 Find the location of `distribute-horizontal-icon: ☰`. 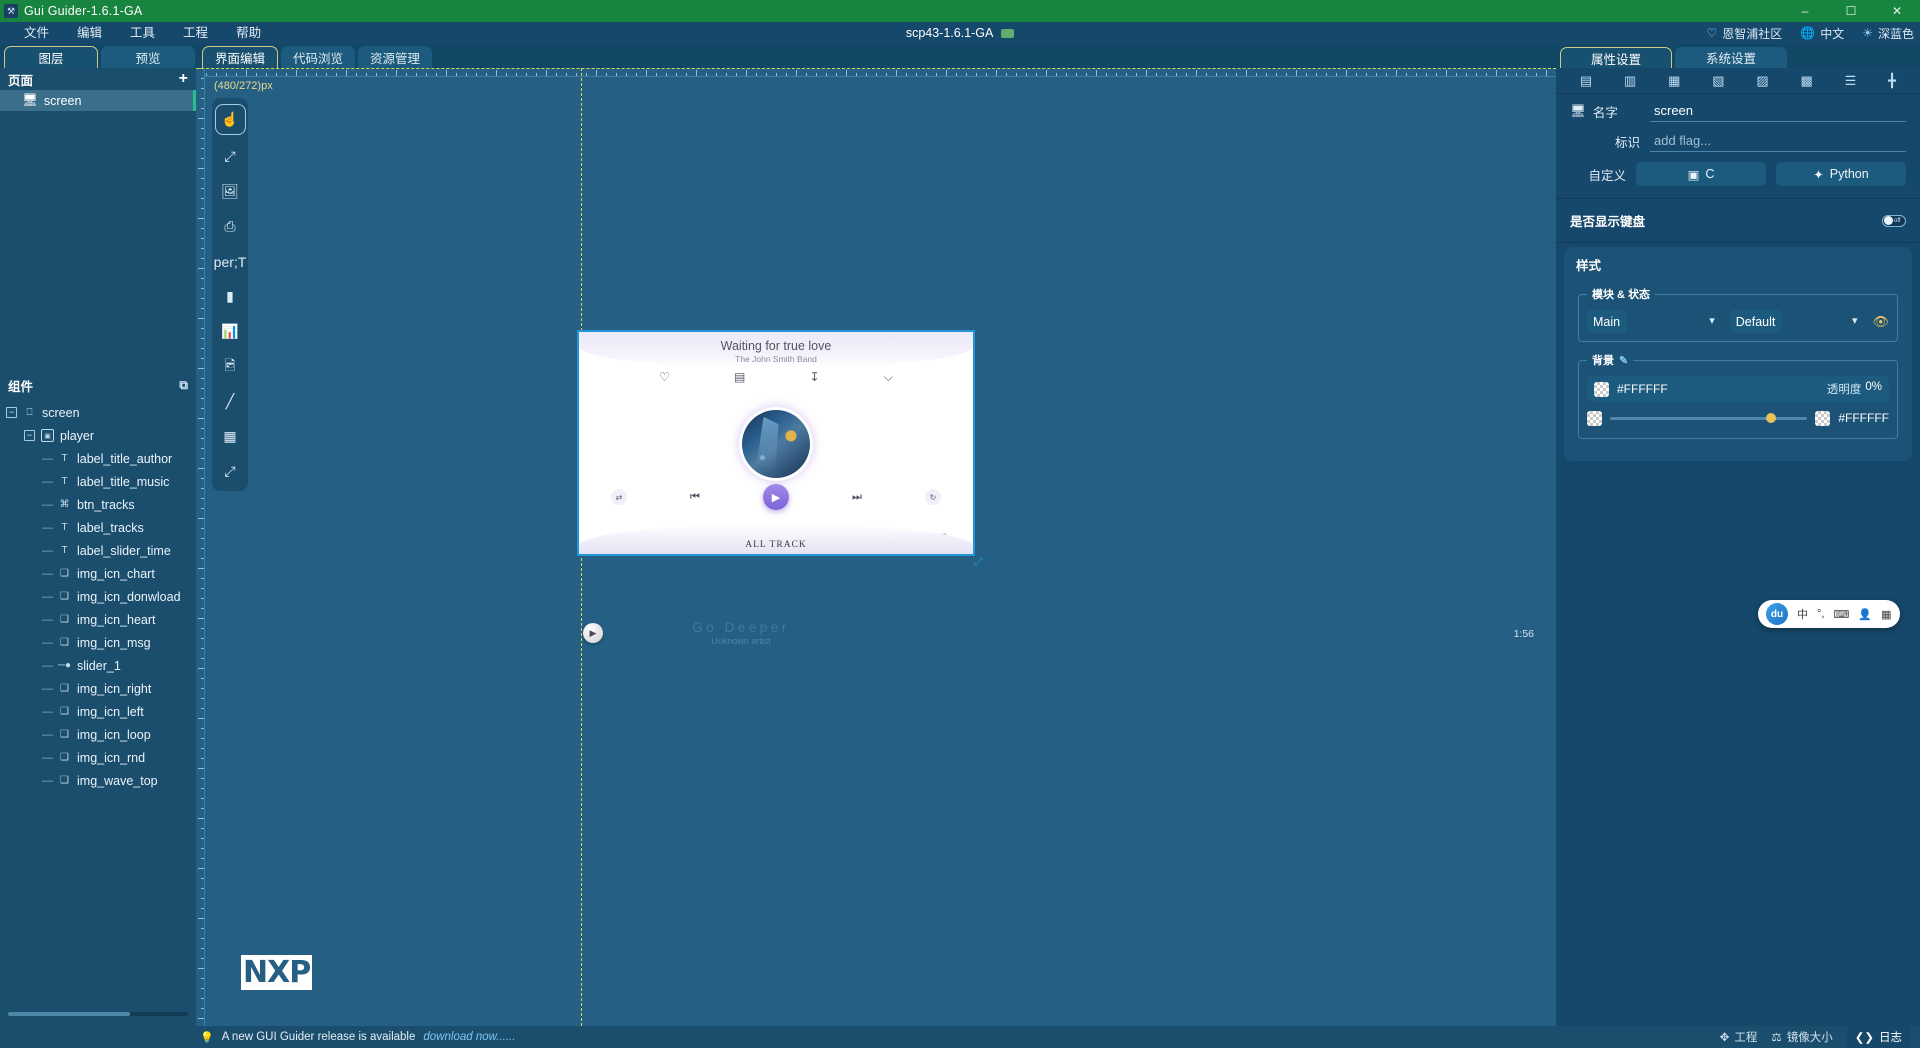

distribute-horizontal-icon: ☰ is located at coordinates (1851, 81).